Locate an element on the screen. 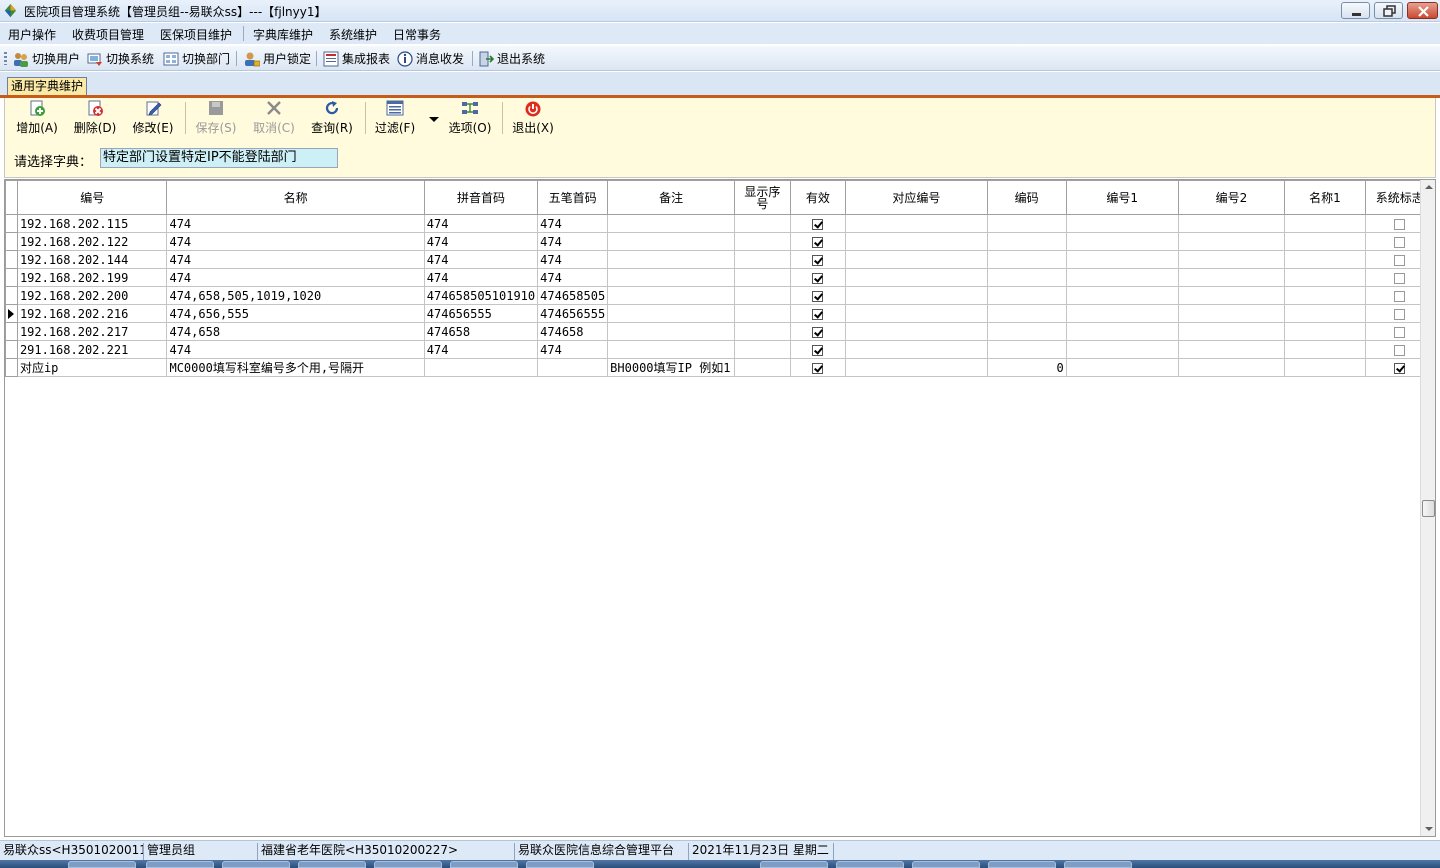 This screenshot has height=868, width=1440. cell-wubi: 474658505 is located at coordinates (573, 295).